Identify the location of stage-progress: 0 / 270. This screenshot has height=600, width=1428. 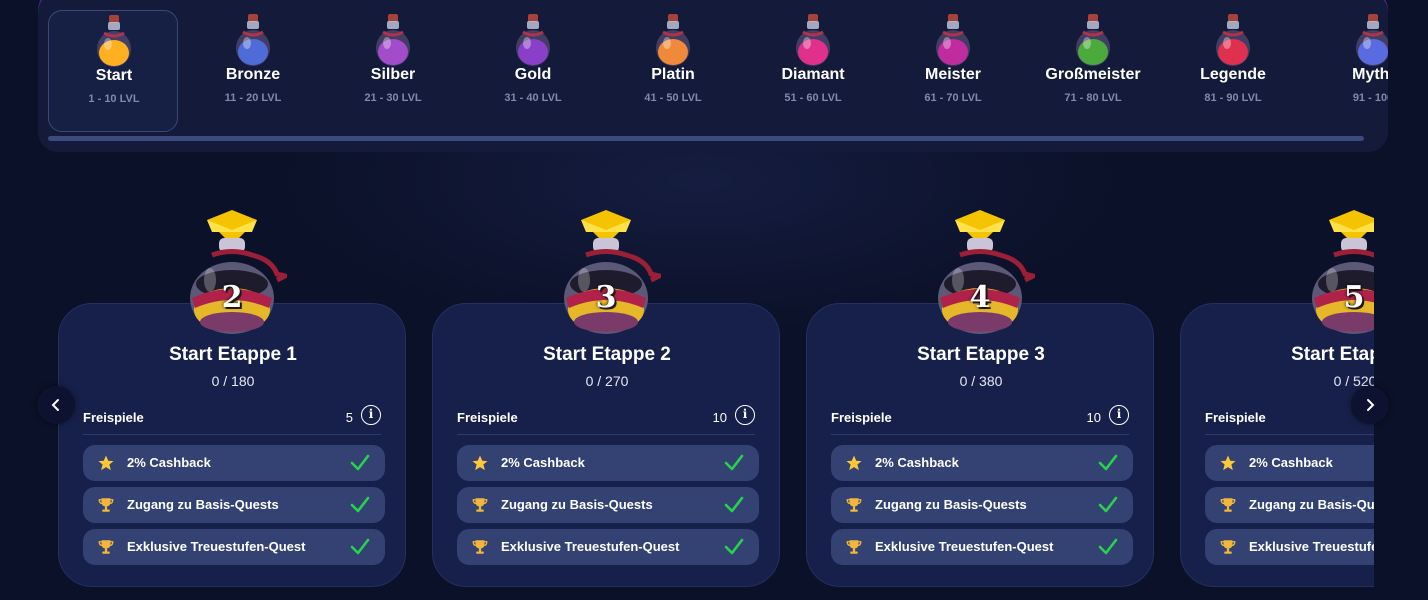
(607, 381).